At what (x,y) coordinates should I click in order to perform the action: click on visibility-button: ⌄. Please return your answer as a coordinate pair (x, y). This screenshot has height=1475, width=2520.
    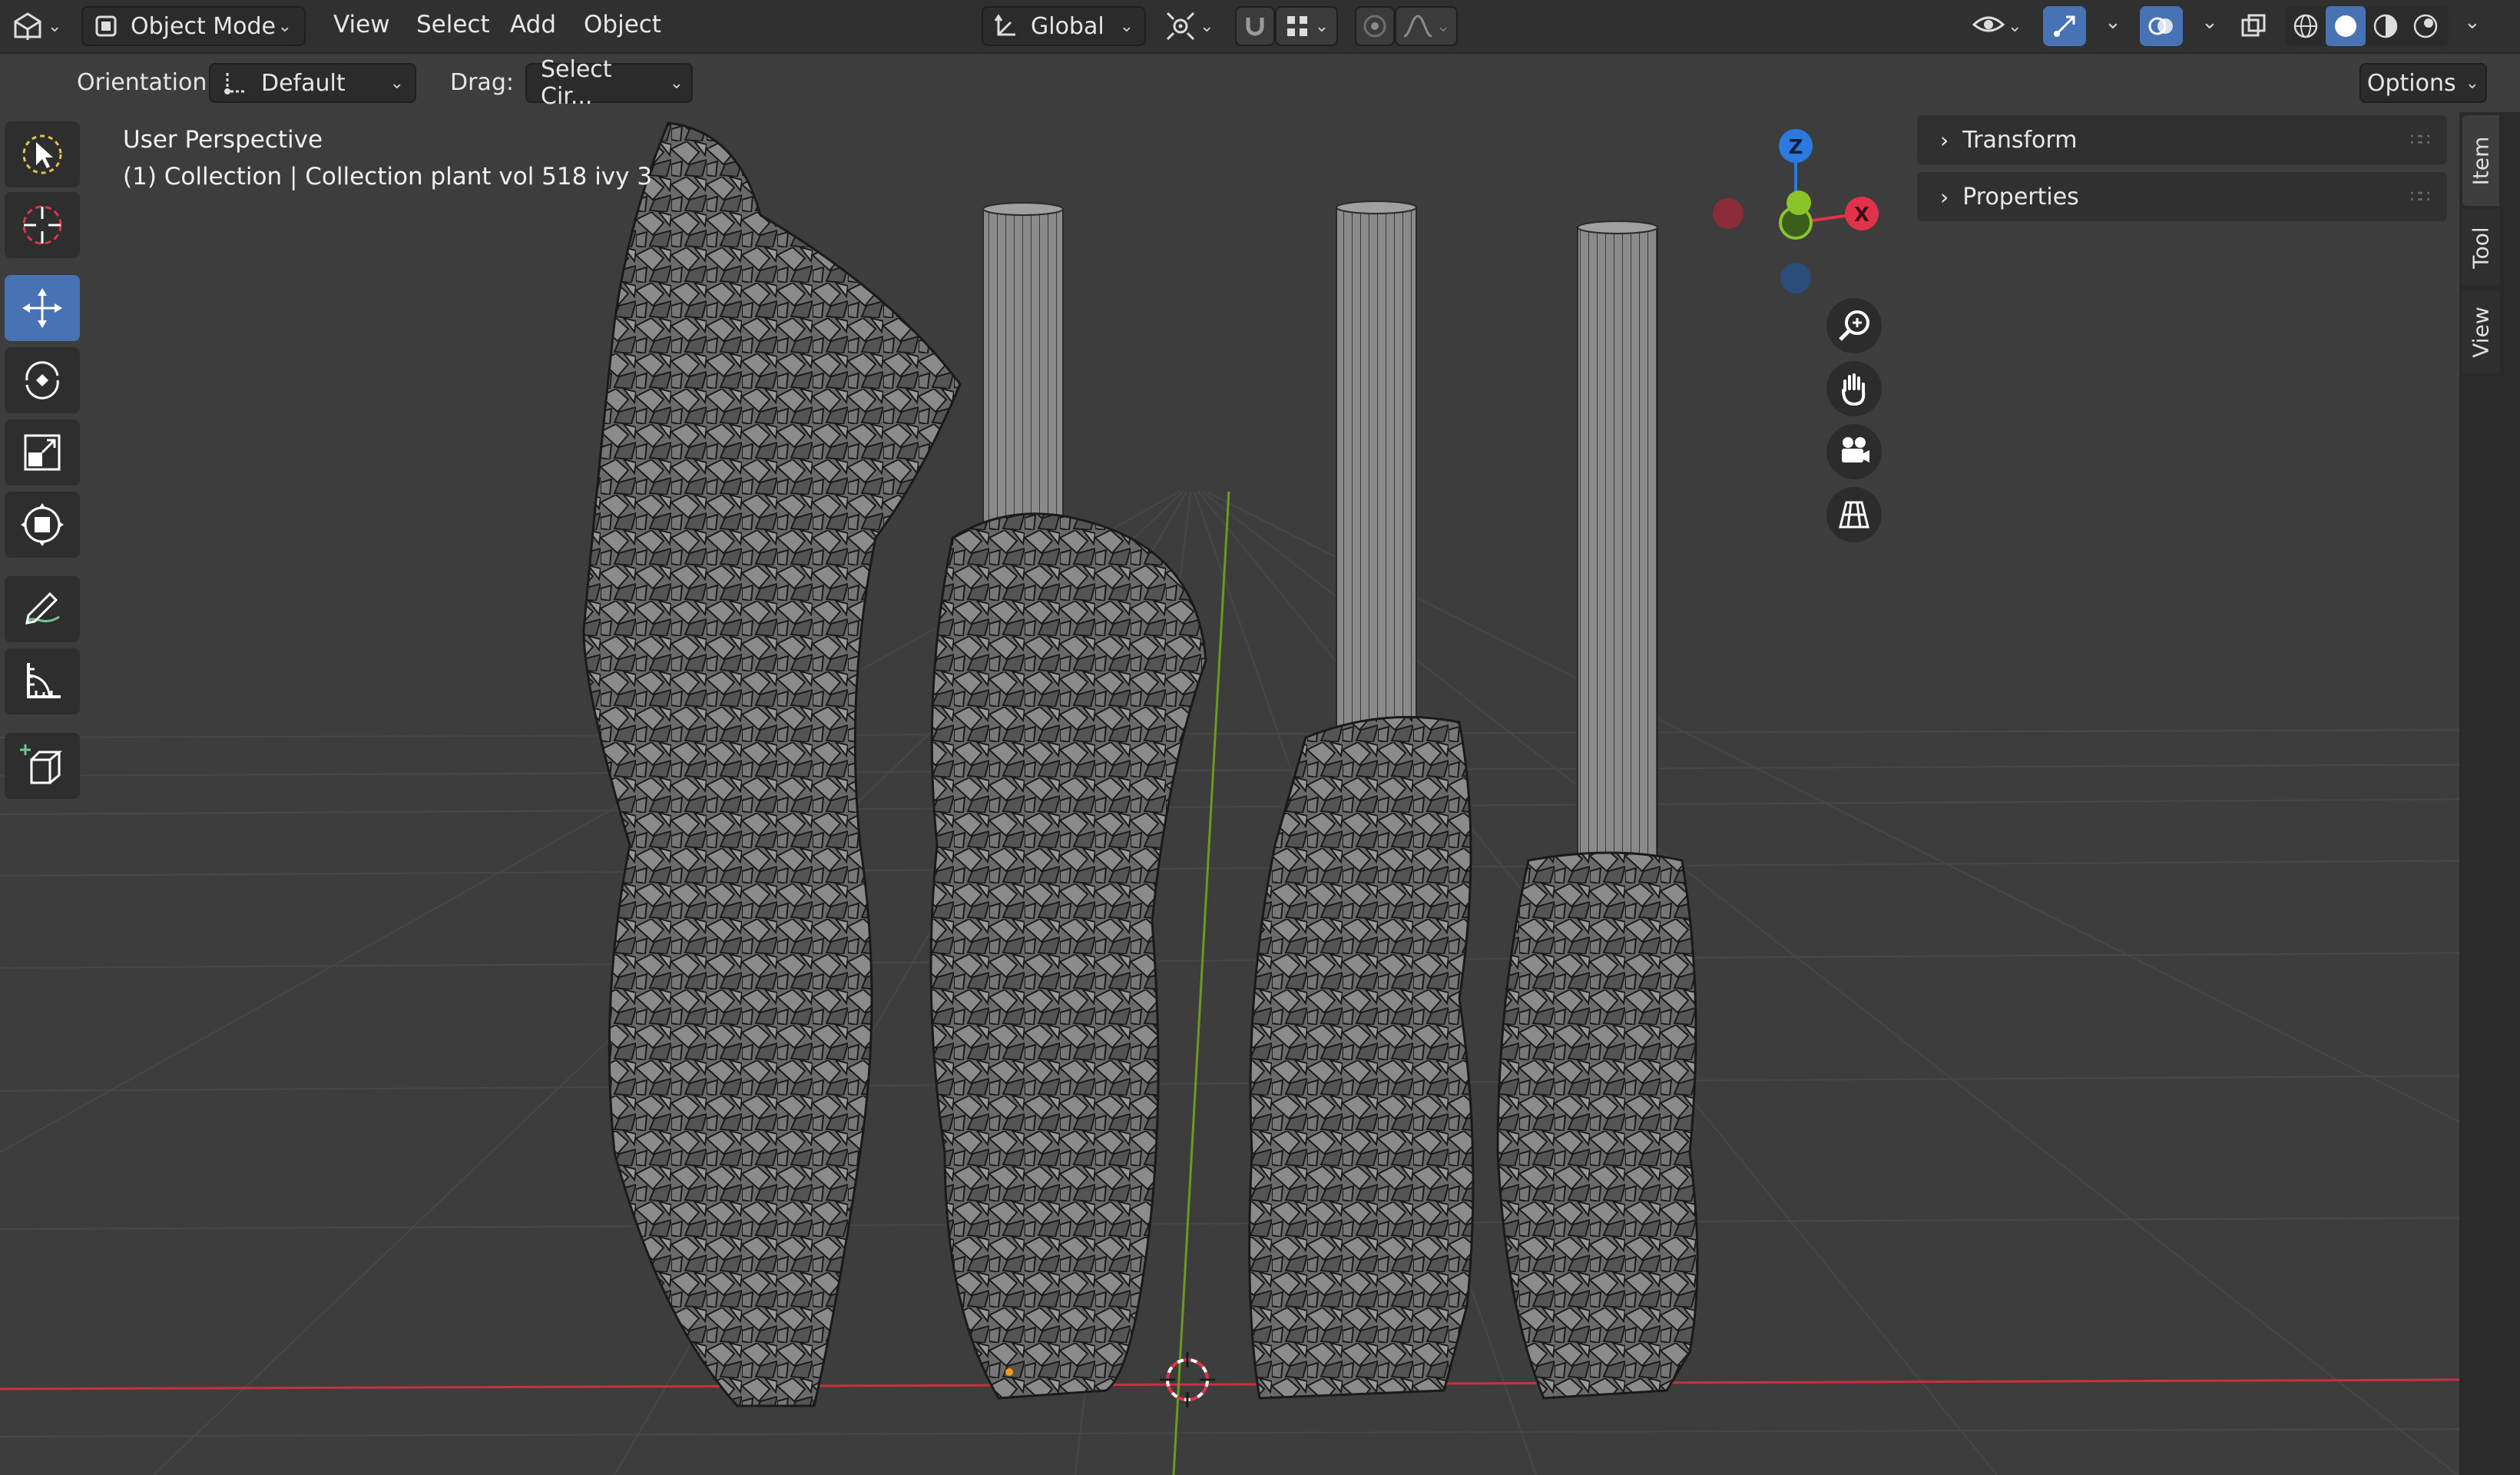
    Looking at the image, I should click on (2002, 26).